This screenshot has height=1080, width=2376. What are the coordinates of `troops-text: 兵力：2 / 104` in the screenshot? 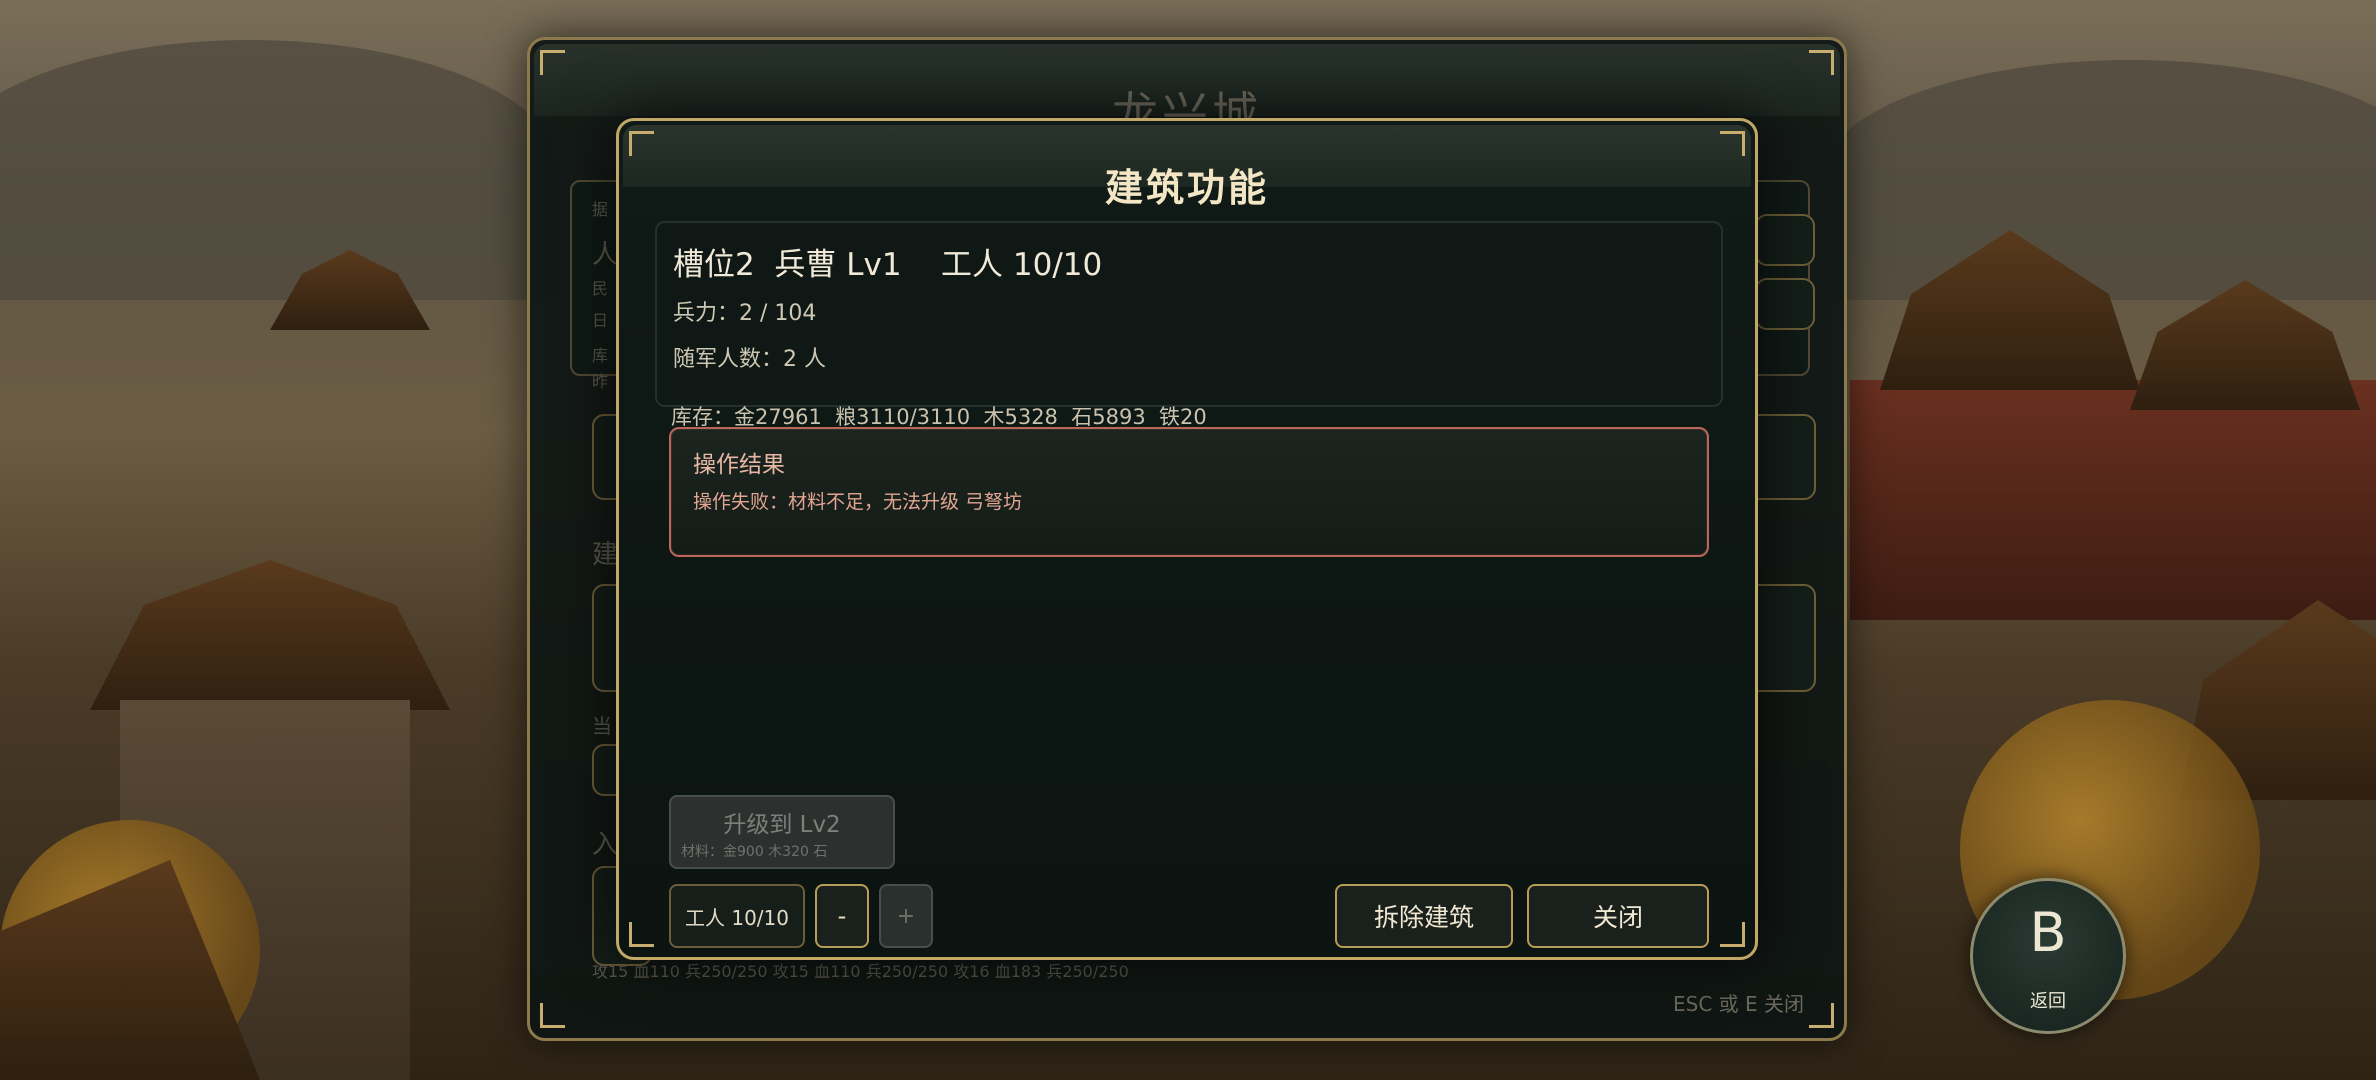 It's located at (745, 313).